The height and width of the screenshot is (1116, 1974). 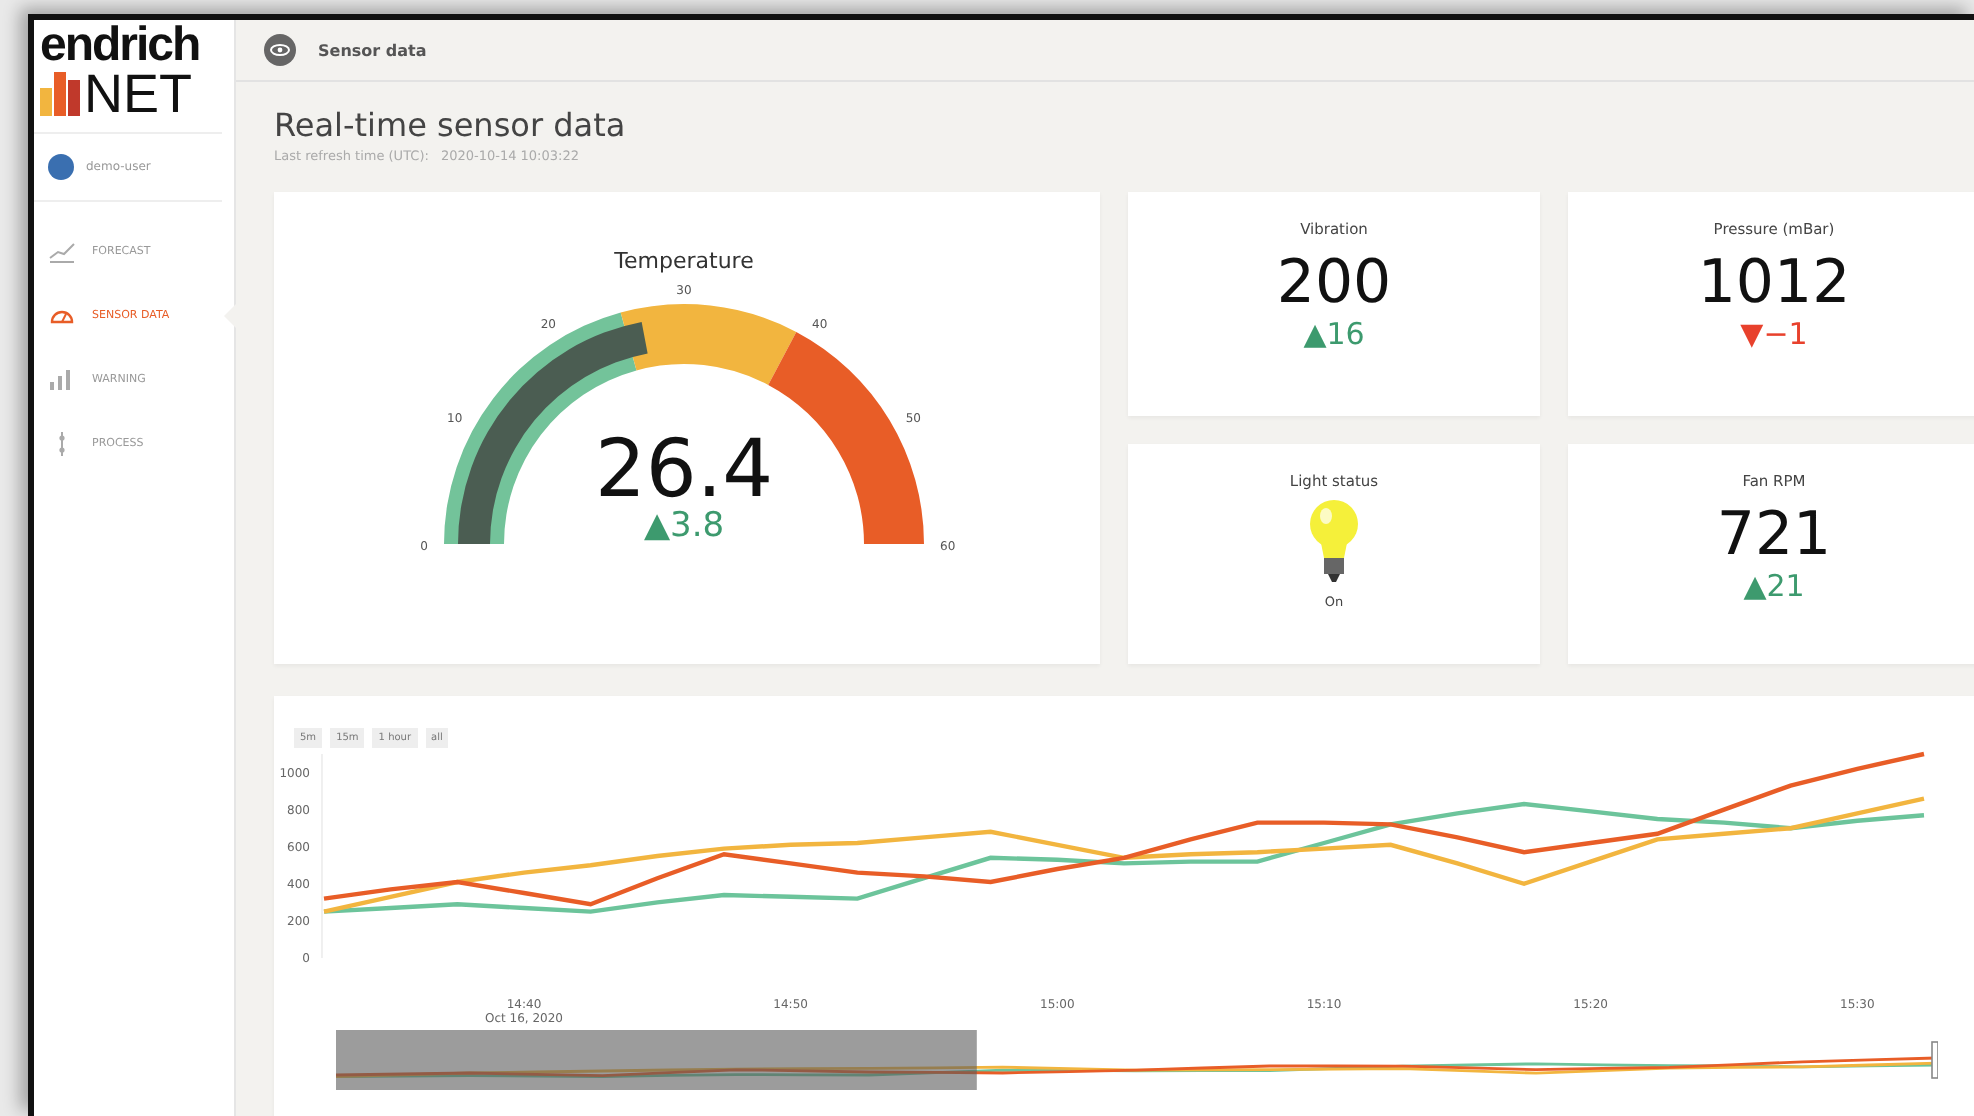 What do you see at coordinates (61, 167) in the screenshot?
I see `avatar-icon` at bounding box center [61, 167].